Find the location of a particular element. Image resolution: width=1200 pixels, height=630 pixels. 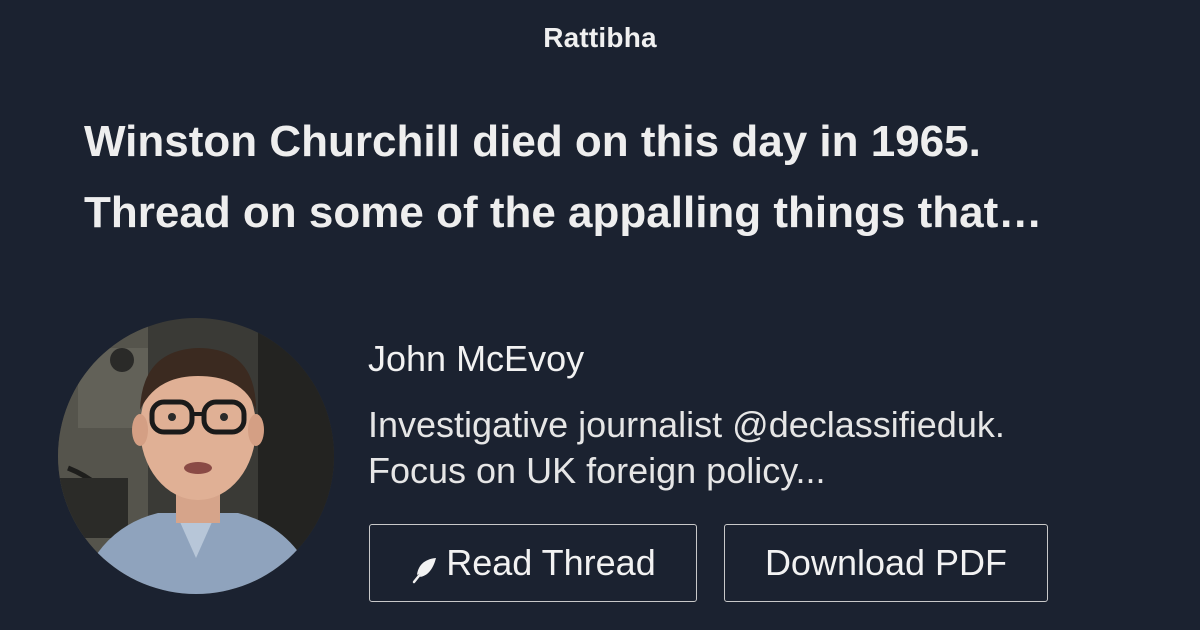

download-pdf-label: Download PDF is located at coordinates (886, 562).